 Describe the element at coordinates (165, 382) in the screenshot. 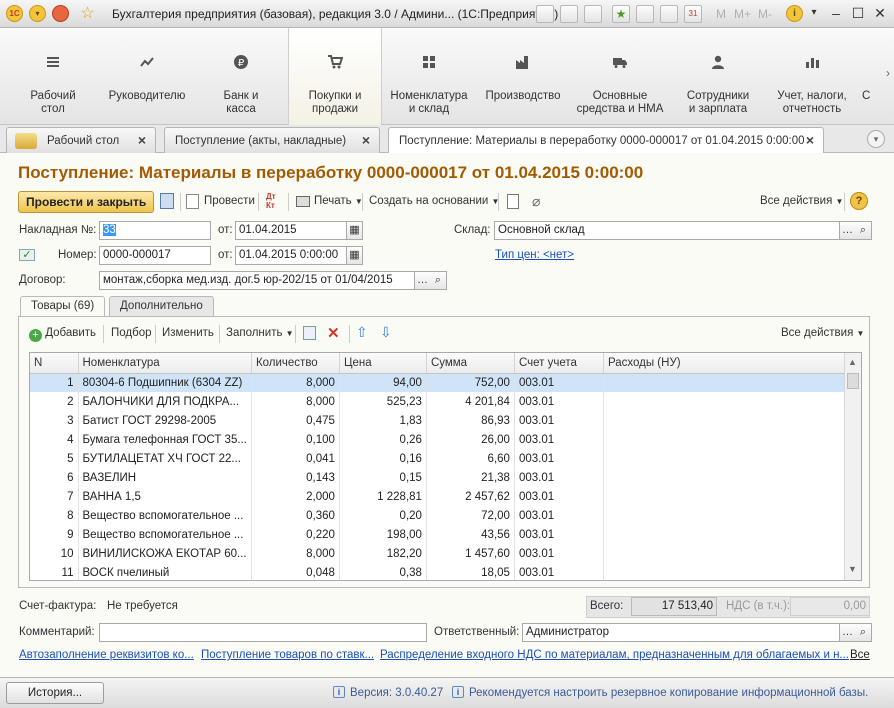

I see `table-cell: 80304-6 Подшипник (6304 ZZ)` at that location.